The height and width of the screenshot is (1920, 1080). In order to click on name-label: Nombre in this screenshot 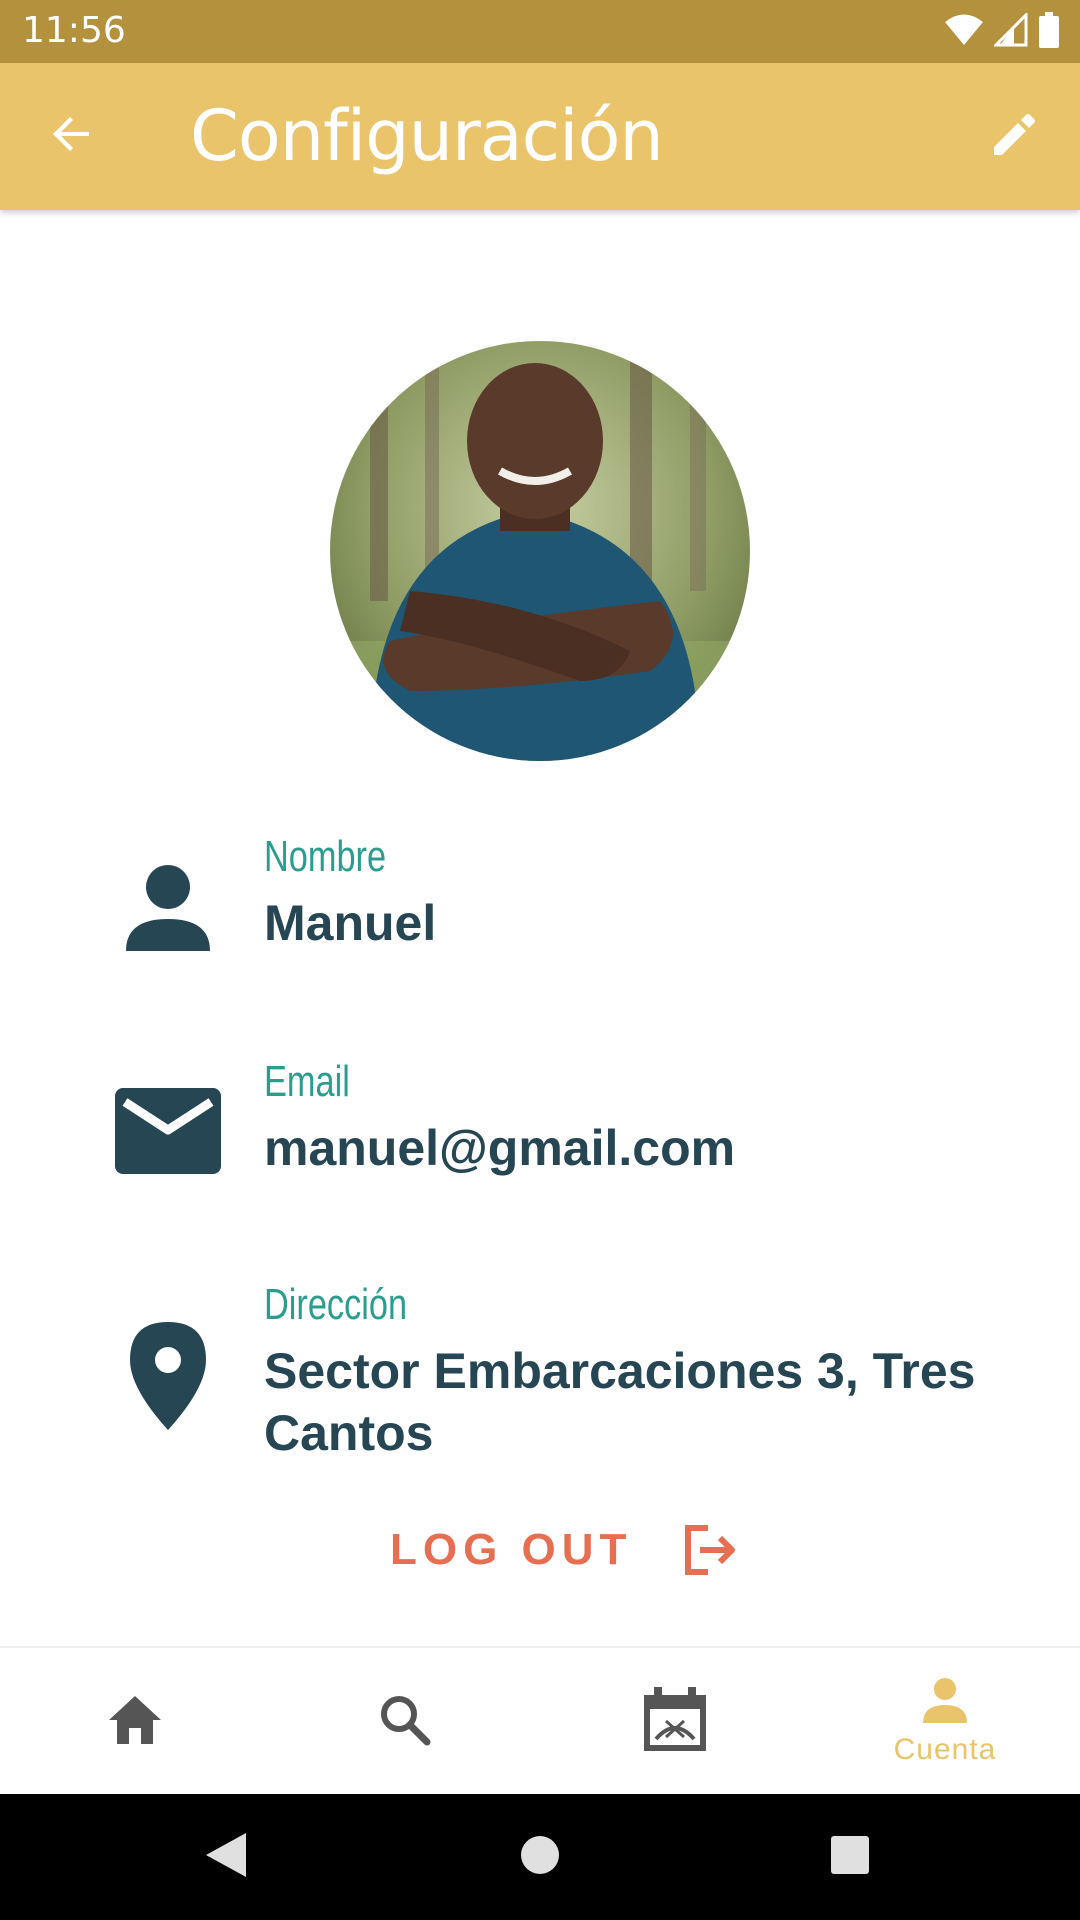, I will do `click(325, 856)`.